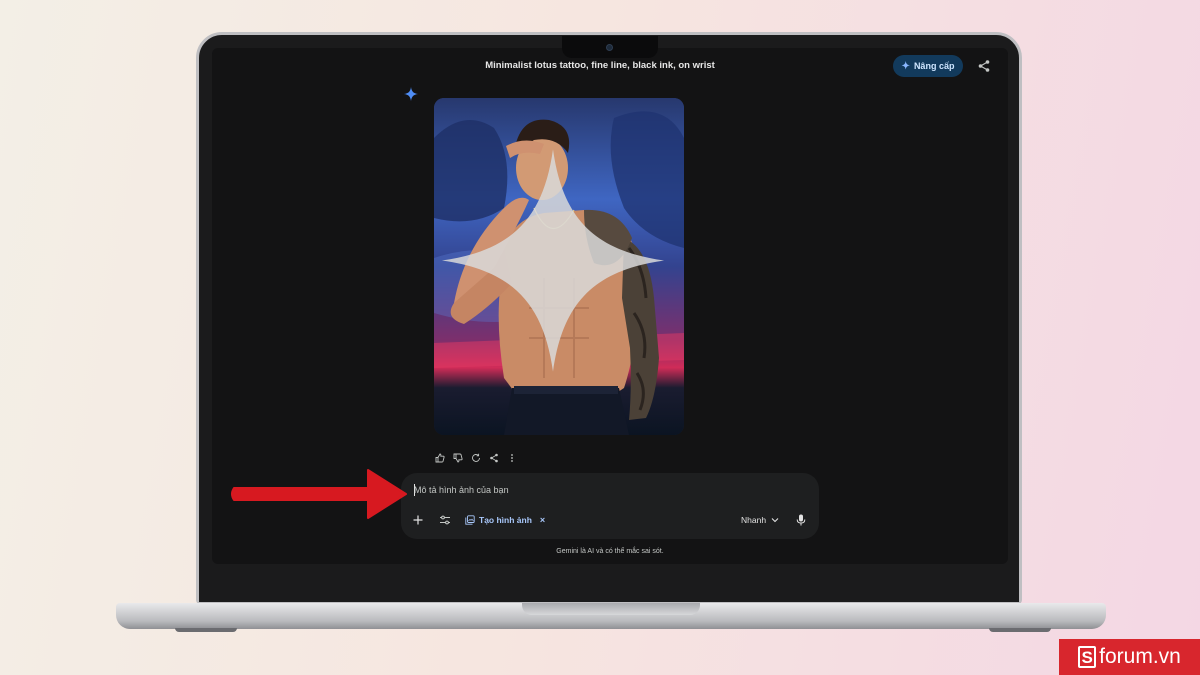 This screenshot has width=1200, height=675. I want to click on laptop-foot-right, so click(1020, 630).